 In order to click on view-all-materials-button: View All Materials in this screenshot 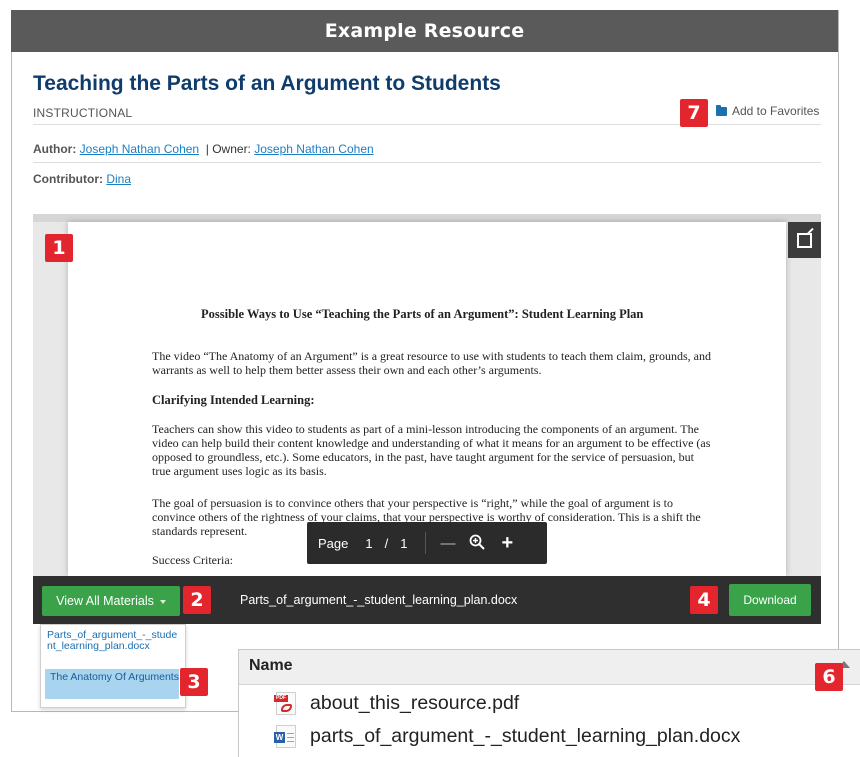, I will do `click(111, 601)`.